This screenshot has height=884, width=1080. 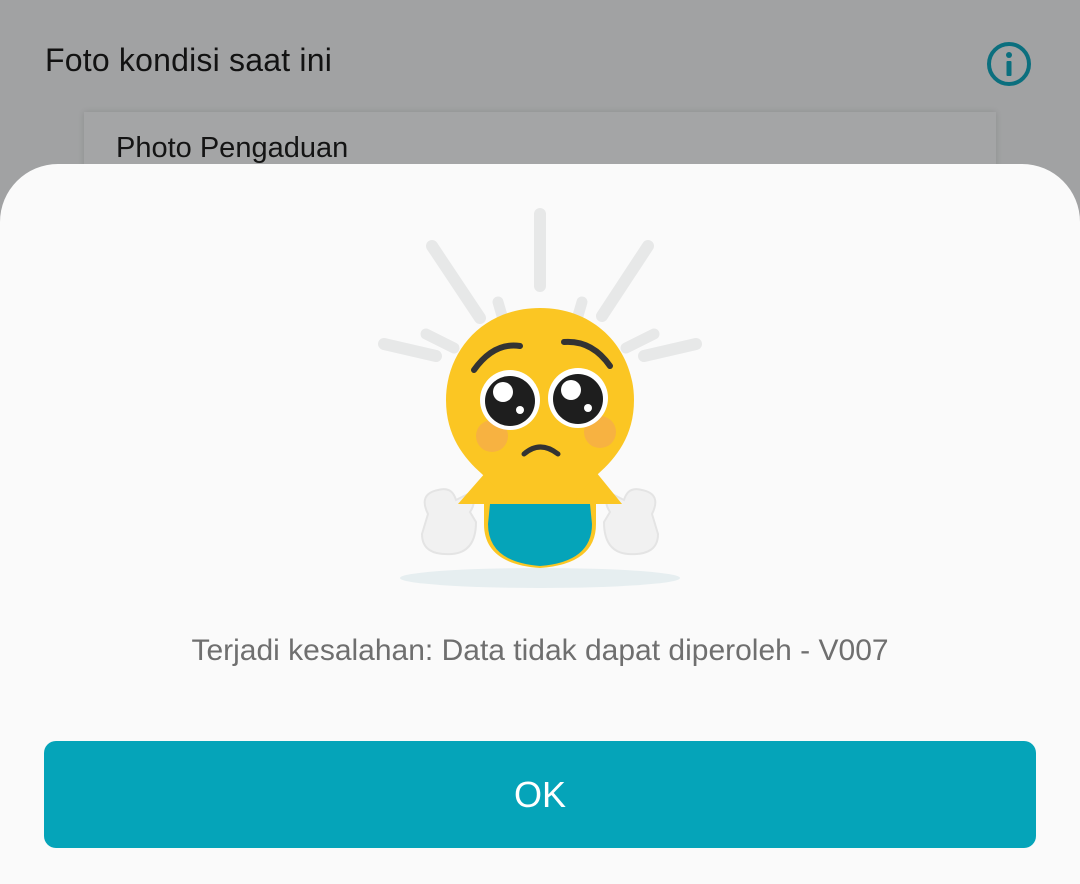 What do you see at coordinates (189, 60) in the screenshot?
I see `page-title: Foto kondisi saat ini` at bounding box center [189, 60].